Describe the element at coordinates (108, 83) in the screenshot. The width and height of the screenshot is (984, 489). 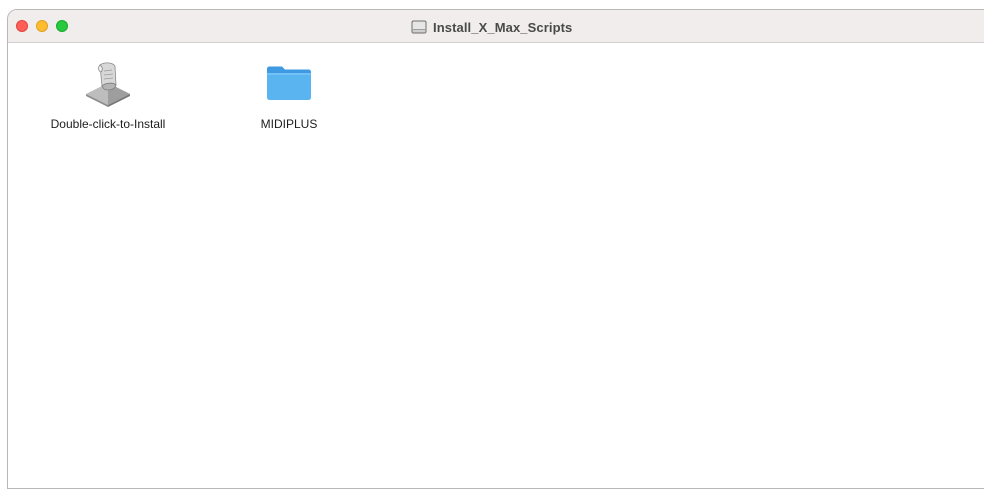
I see `script-installer-icon` at that location.